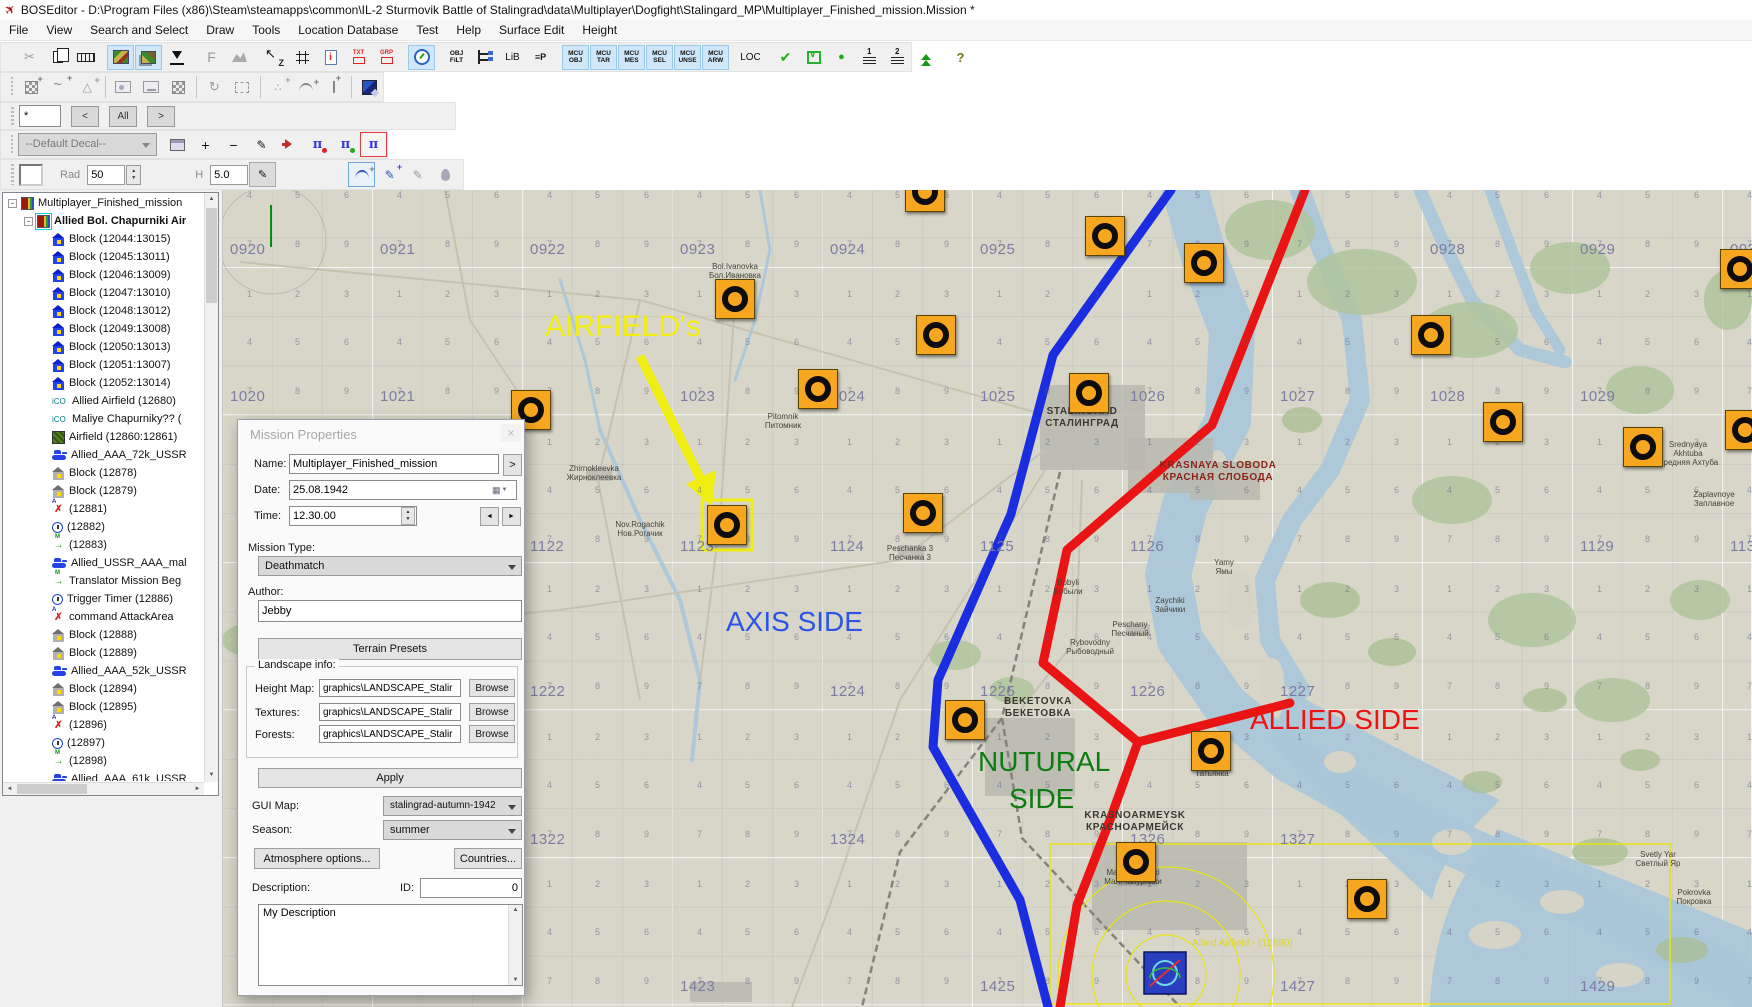  Describe the element at coordinates (18, 30) in the screenshot. I see `menu-file: File` at that location.